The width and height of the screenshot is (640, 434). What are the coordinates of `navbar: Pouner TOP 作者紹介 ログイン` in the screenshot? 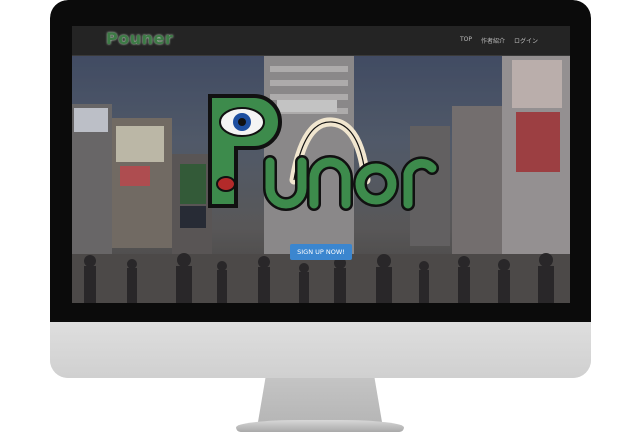 It's located at (321, 41).